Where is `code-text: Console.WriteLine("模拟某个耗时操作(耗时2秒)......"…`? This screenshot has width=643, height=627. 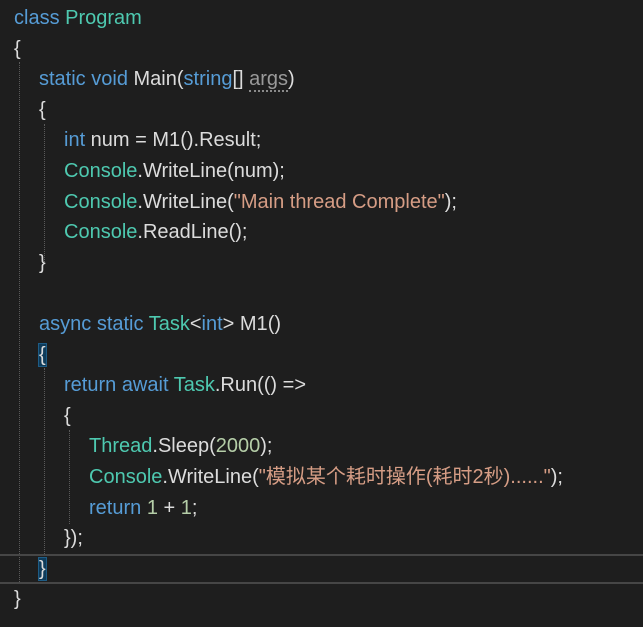 code-text: Console.WriteLine("模拟某个耗时操作(耗时2秒)......"… is located at coordinates (326, 477).